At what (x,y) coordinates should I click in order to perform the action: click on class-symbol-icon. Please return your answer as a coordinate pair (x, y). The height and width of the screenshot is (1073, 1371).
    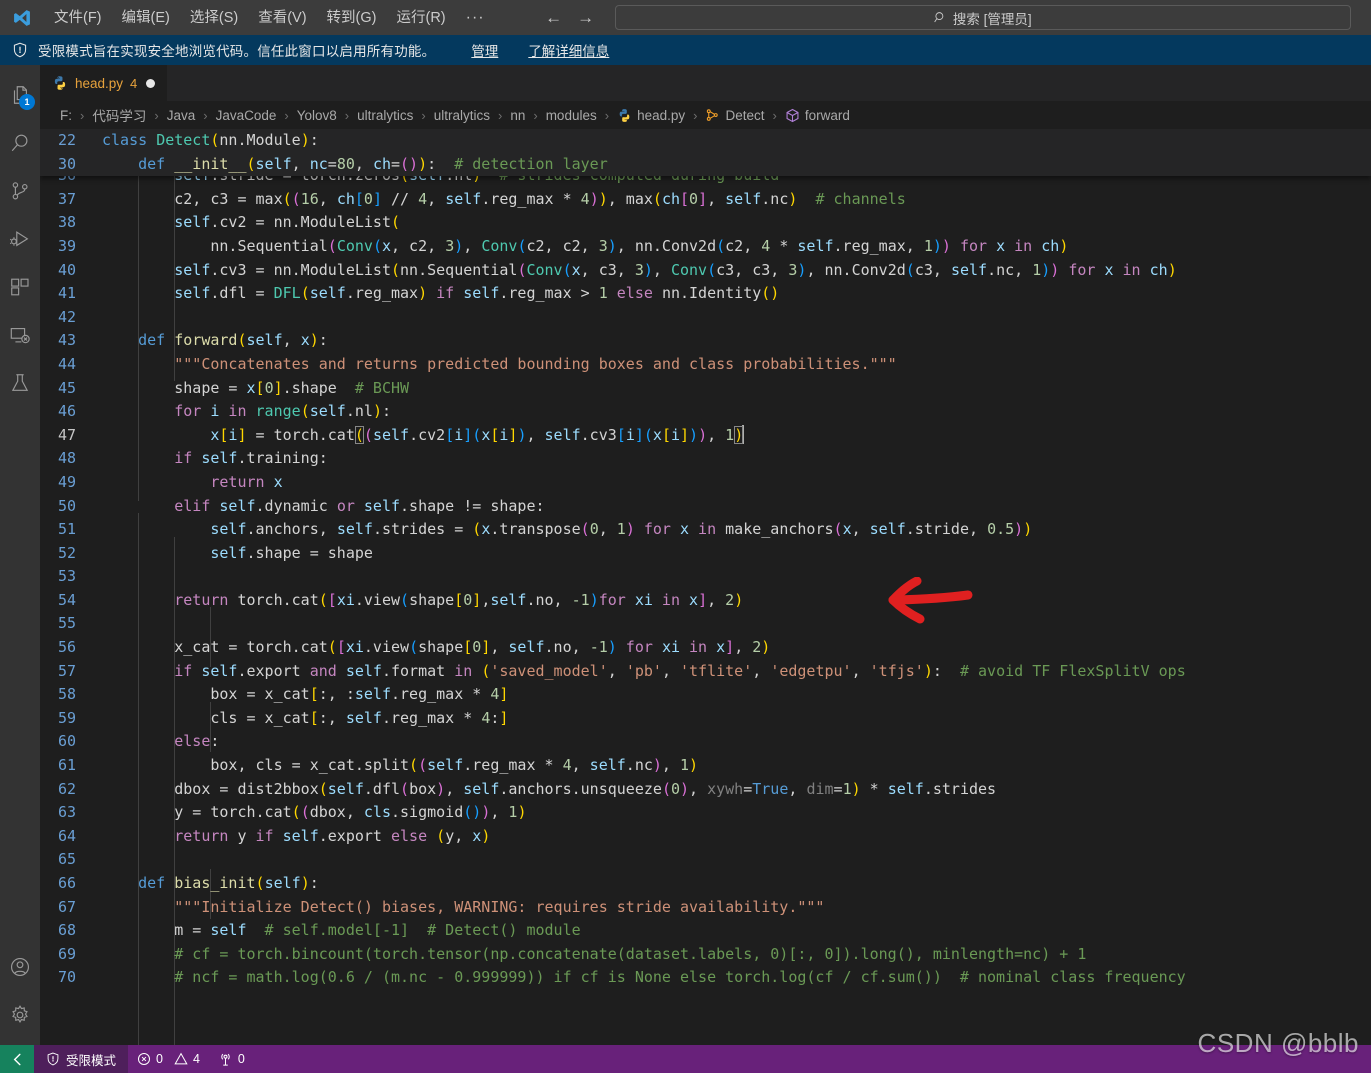
    Looking at the image, I should click on (712, 115).